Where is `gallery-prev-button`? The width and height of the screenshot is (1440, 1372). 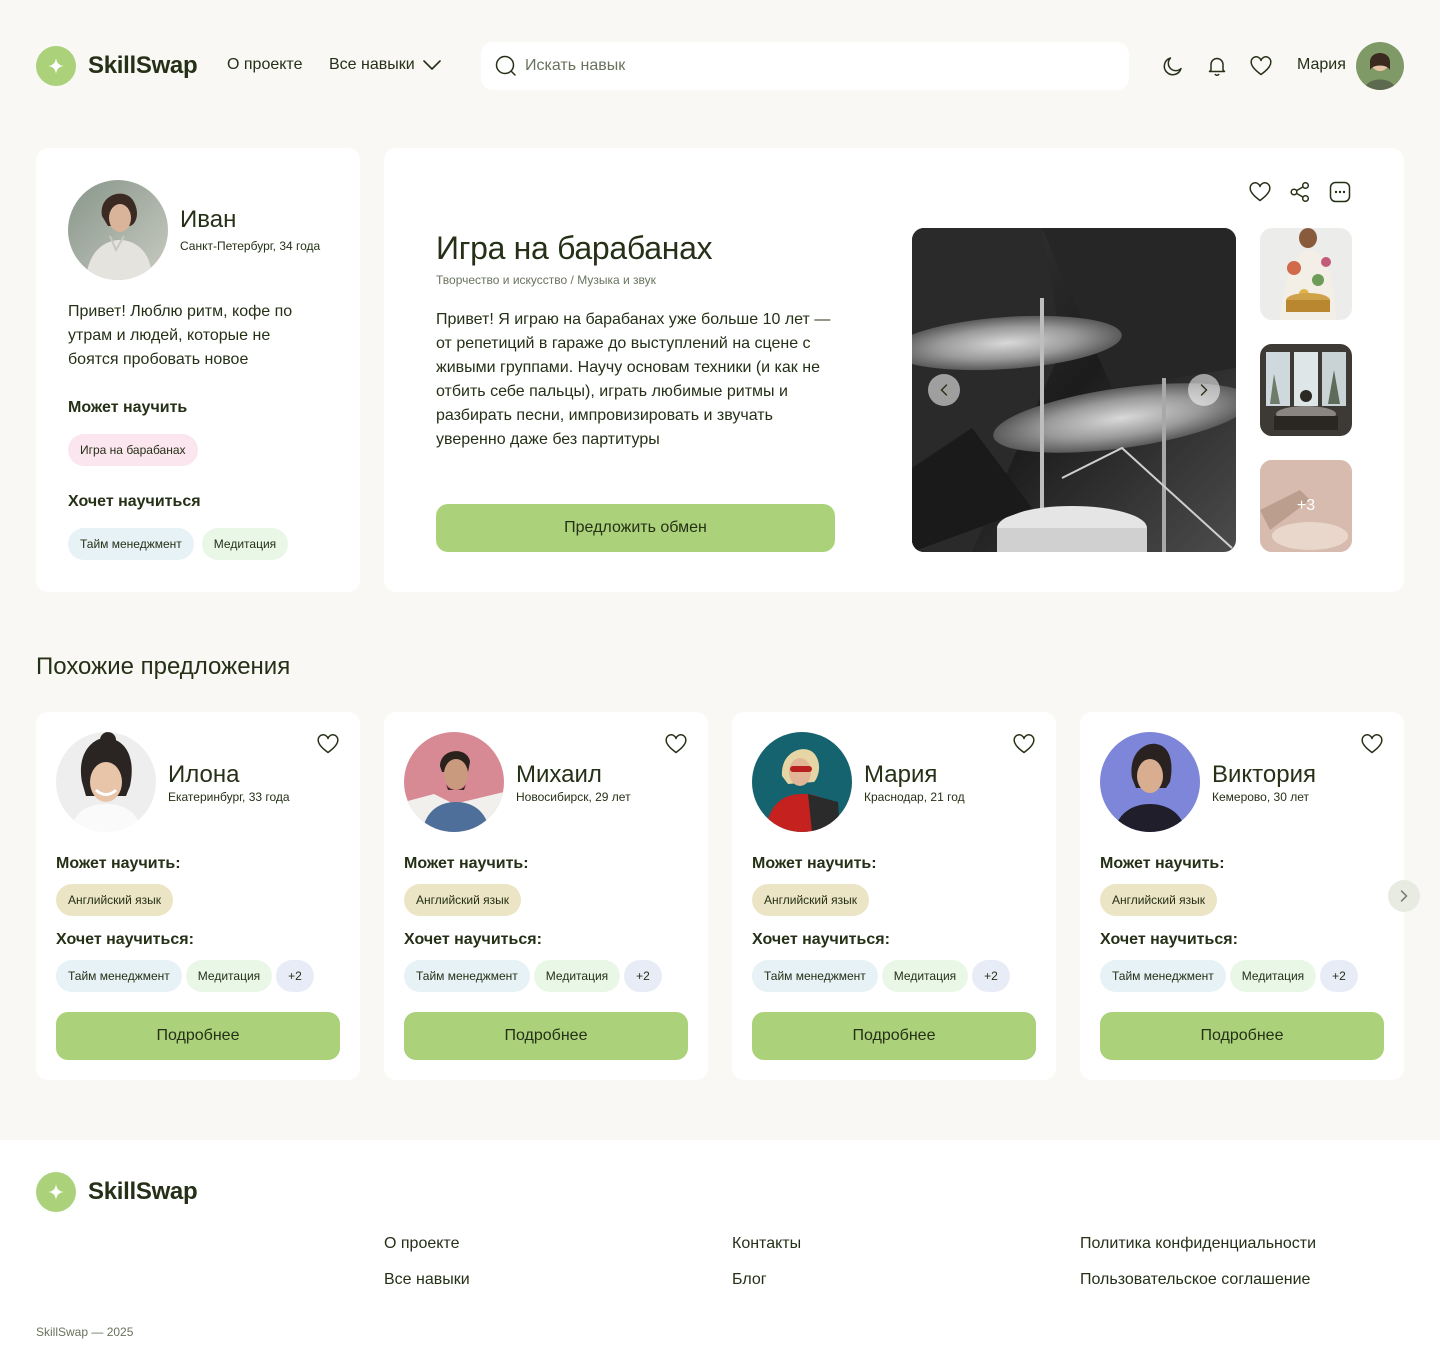
gallery-prev-button is located at coordinates (944, 390).